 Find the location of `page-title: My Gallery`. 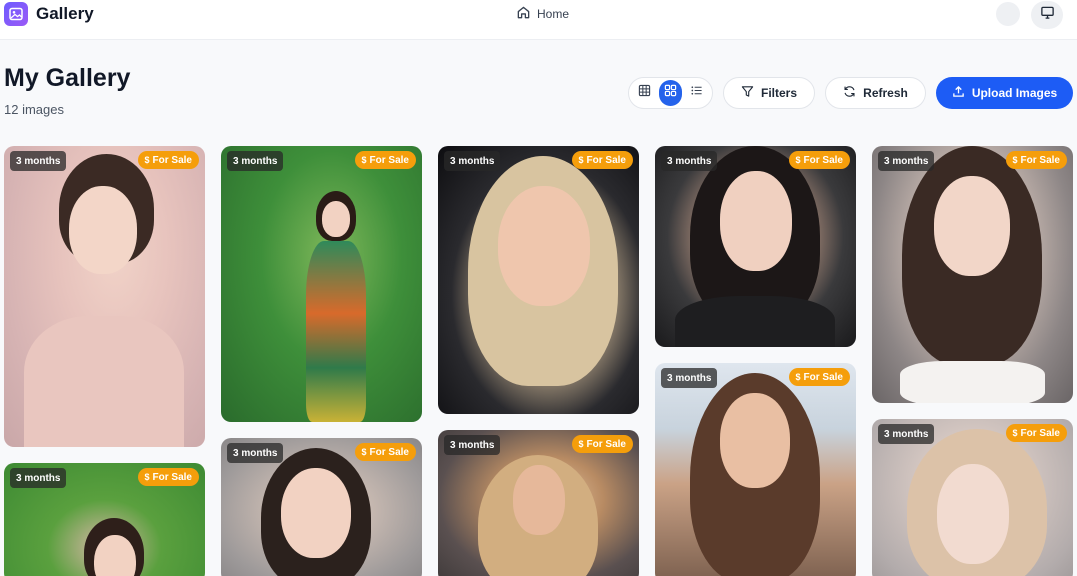

page-title: My Gallery is located at coordinates (67, 78).